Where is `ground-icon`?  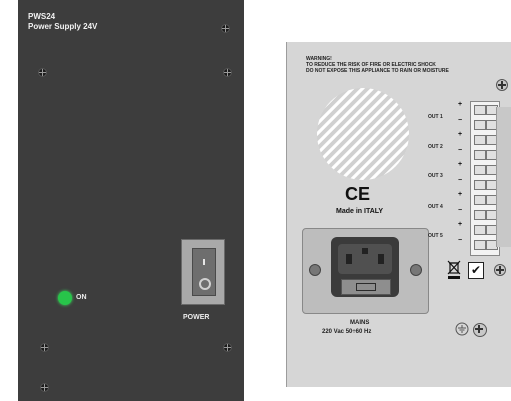 ground-icon is located at coordinates (462, 329).